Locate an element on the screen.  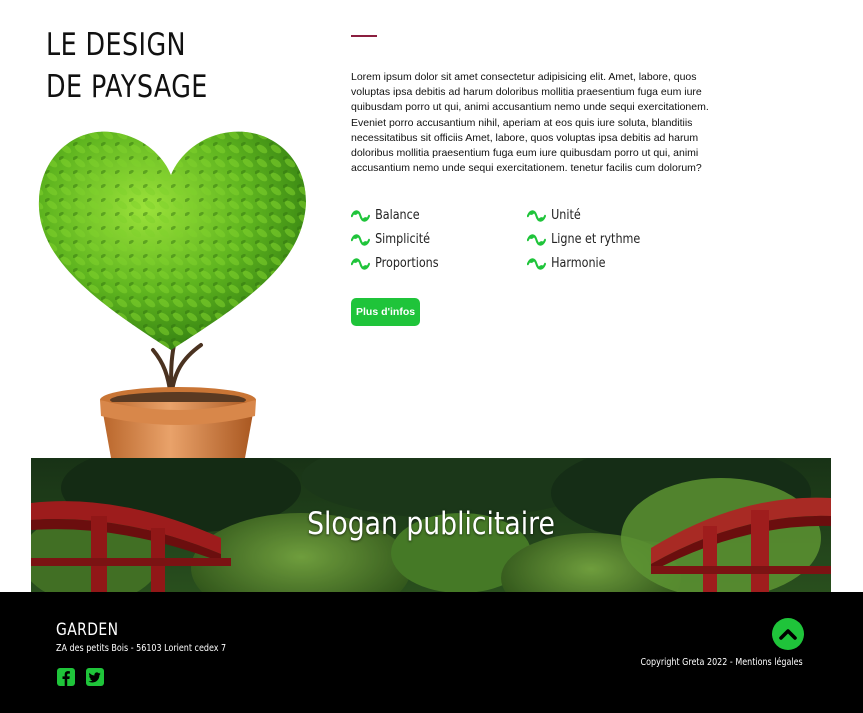
feature-label: Harmonie is located at coordinates (578, 263).